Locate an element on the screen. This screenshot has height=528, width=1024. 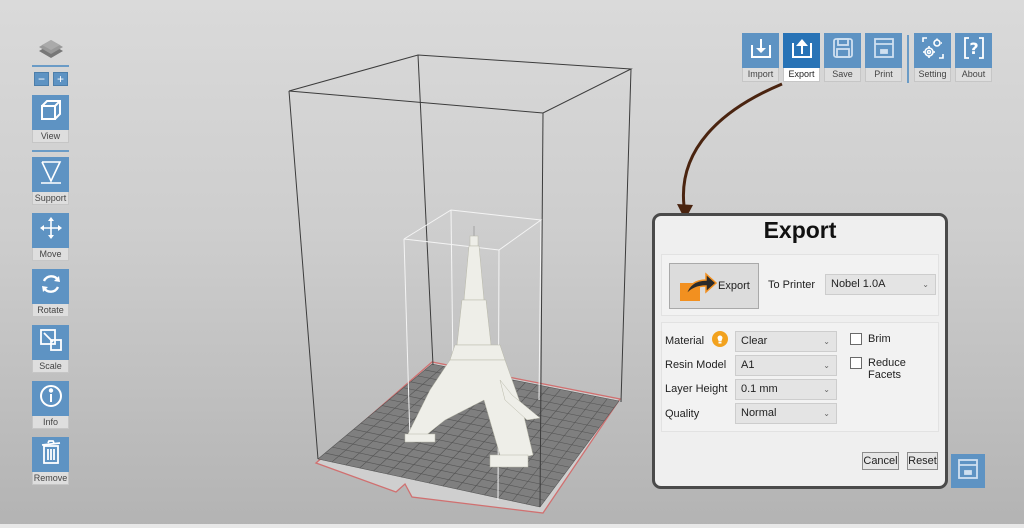
tool-scale-button: Scale is located at coordinates (50, 349).